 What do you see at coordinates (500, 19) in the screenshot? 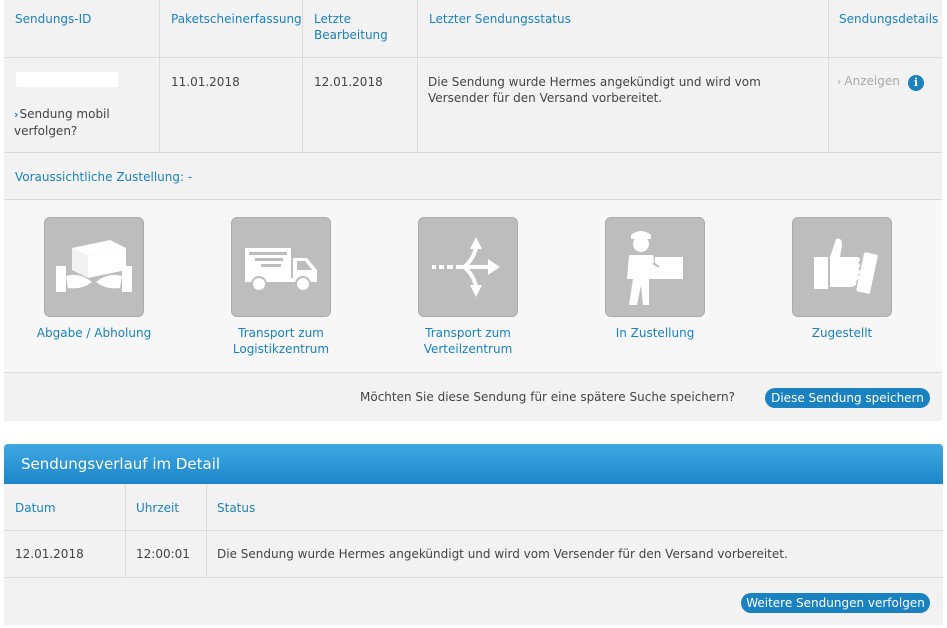
I see `header-last-status: Letzter Sendungsstatus` at bounding box center [500, 19].